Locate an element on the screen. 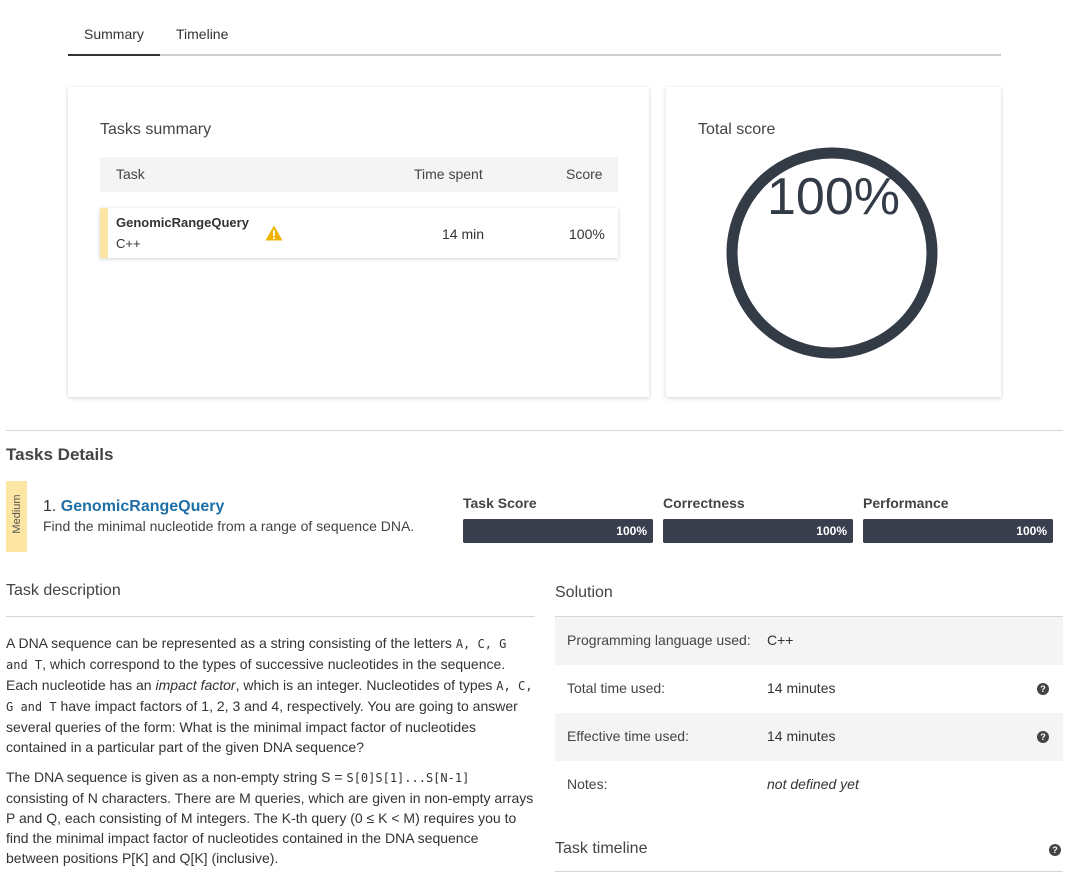 Image resolution: width=1087 pixels, height=878 pixels. tab-summary: Summary is located at coordinates (114, 34).